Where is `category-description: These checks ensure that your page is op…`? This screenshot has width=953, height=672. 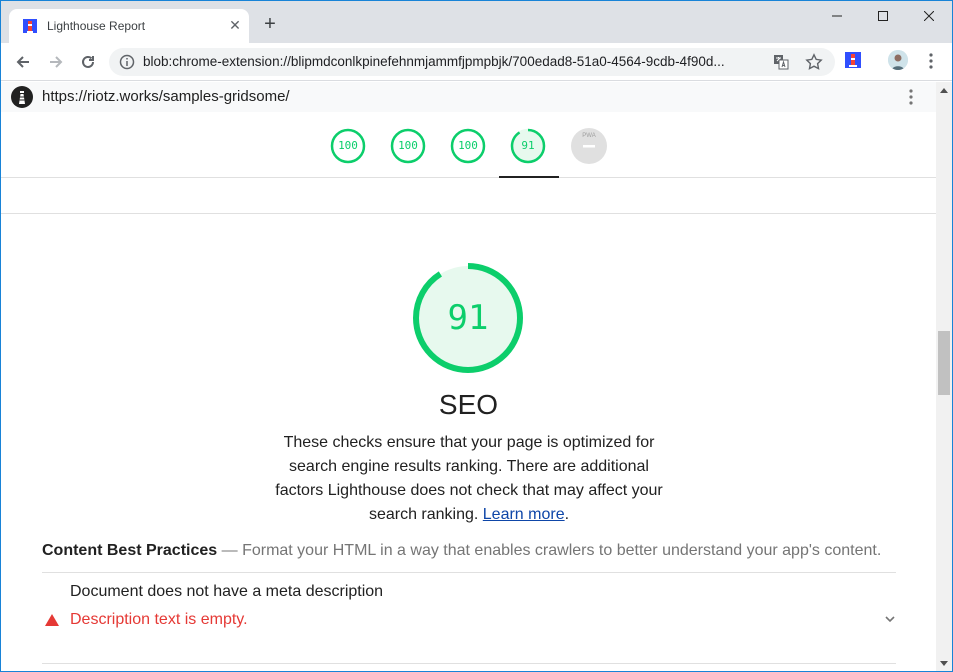
category-description: These checks ensure that your page is op… is located at coordinates (469, 479).